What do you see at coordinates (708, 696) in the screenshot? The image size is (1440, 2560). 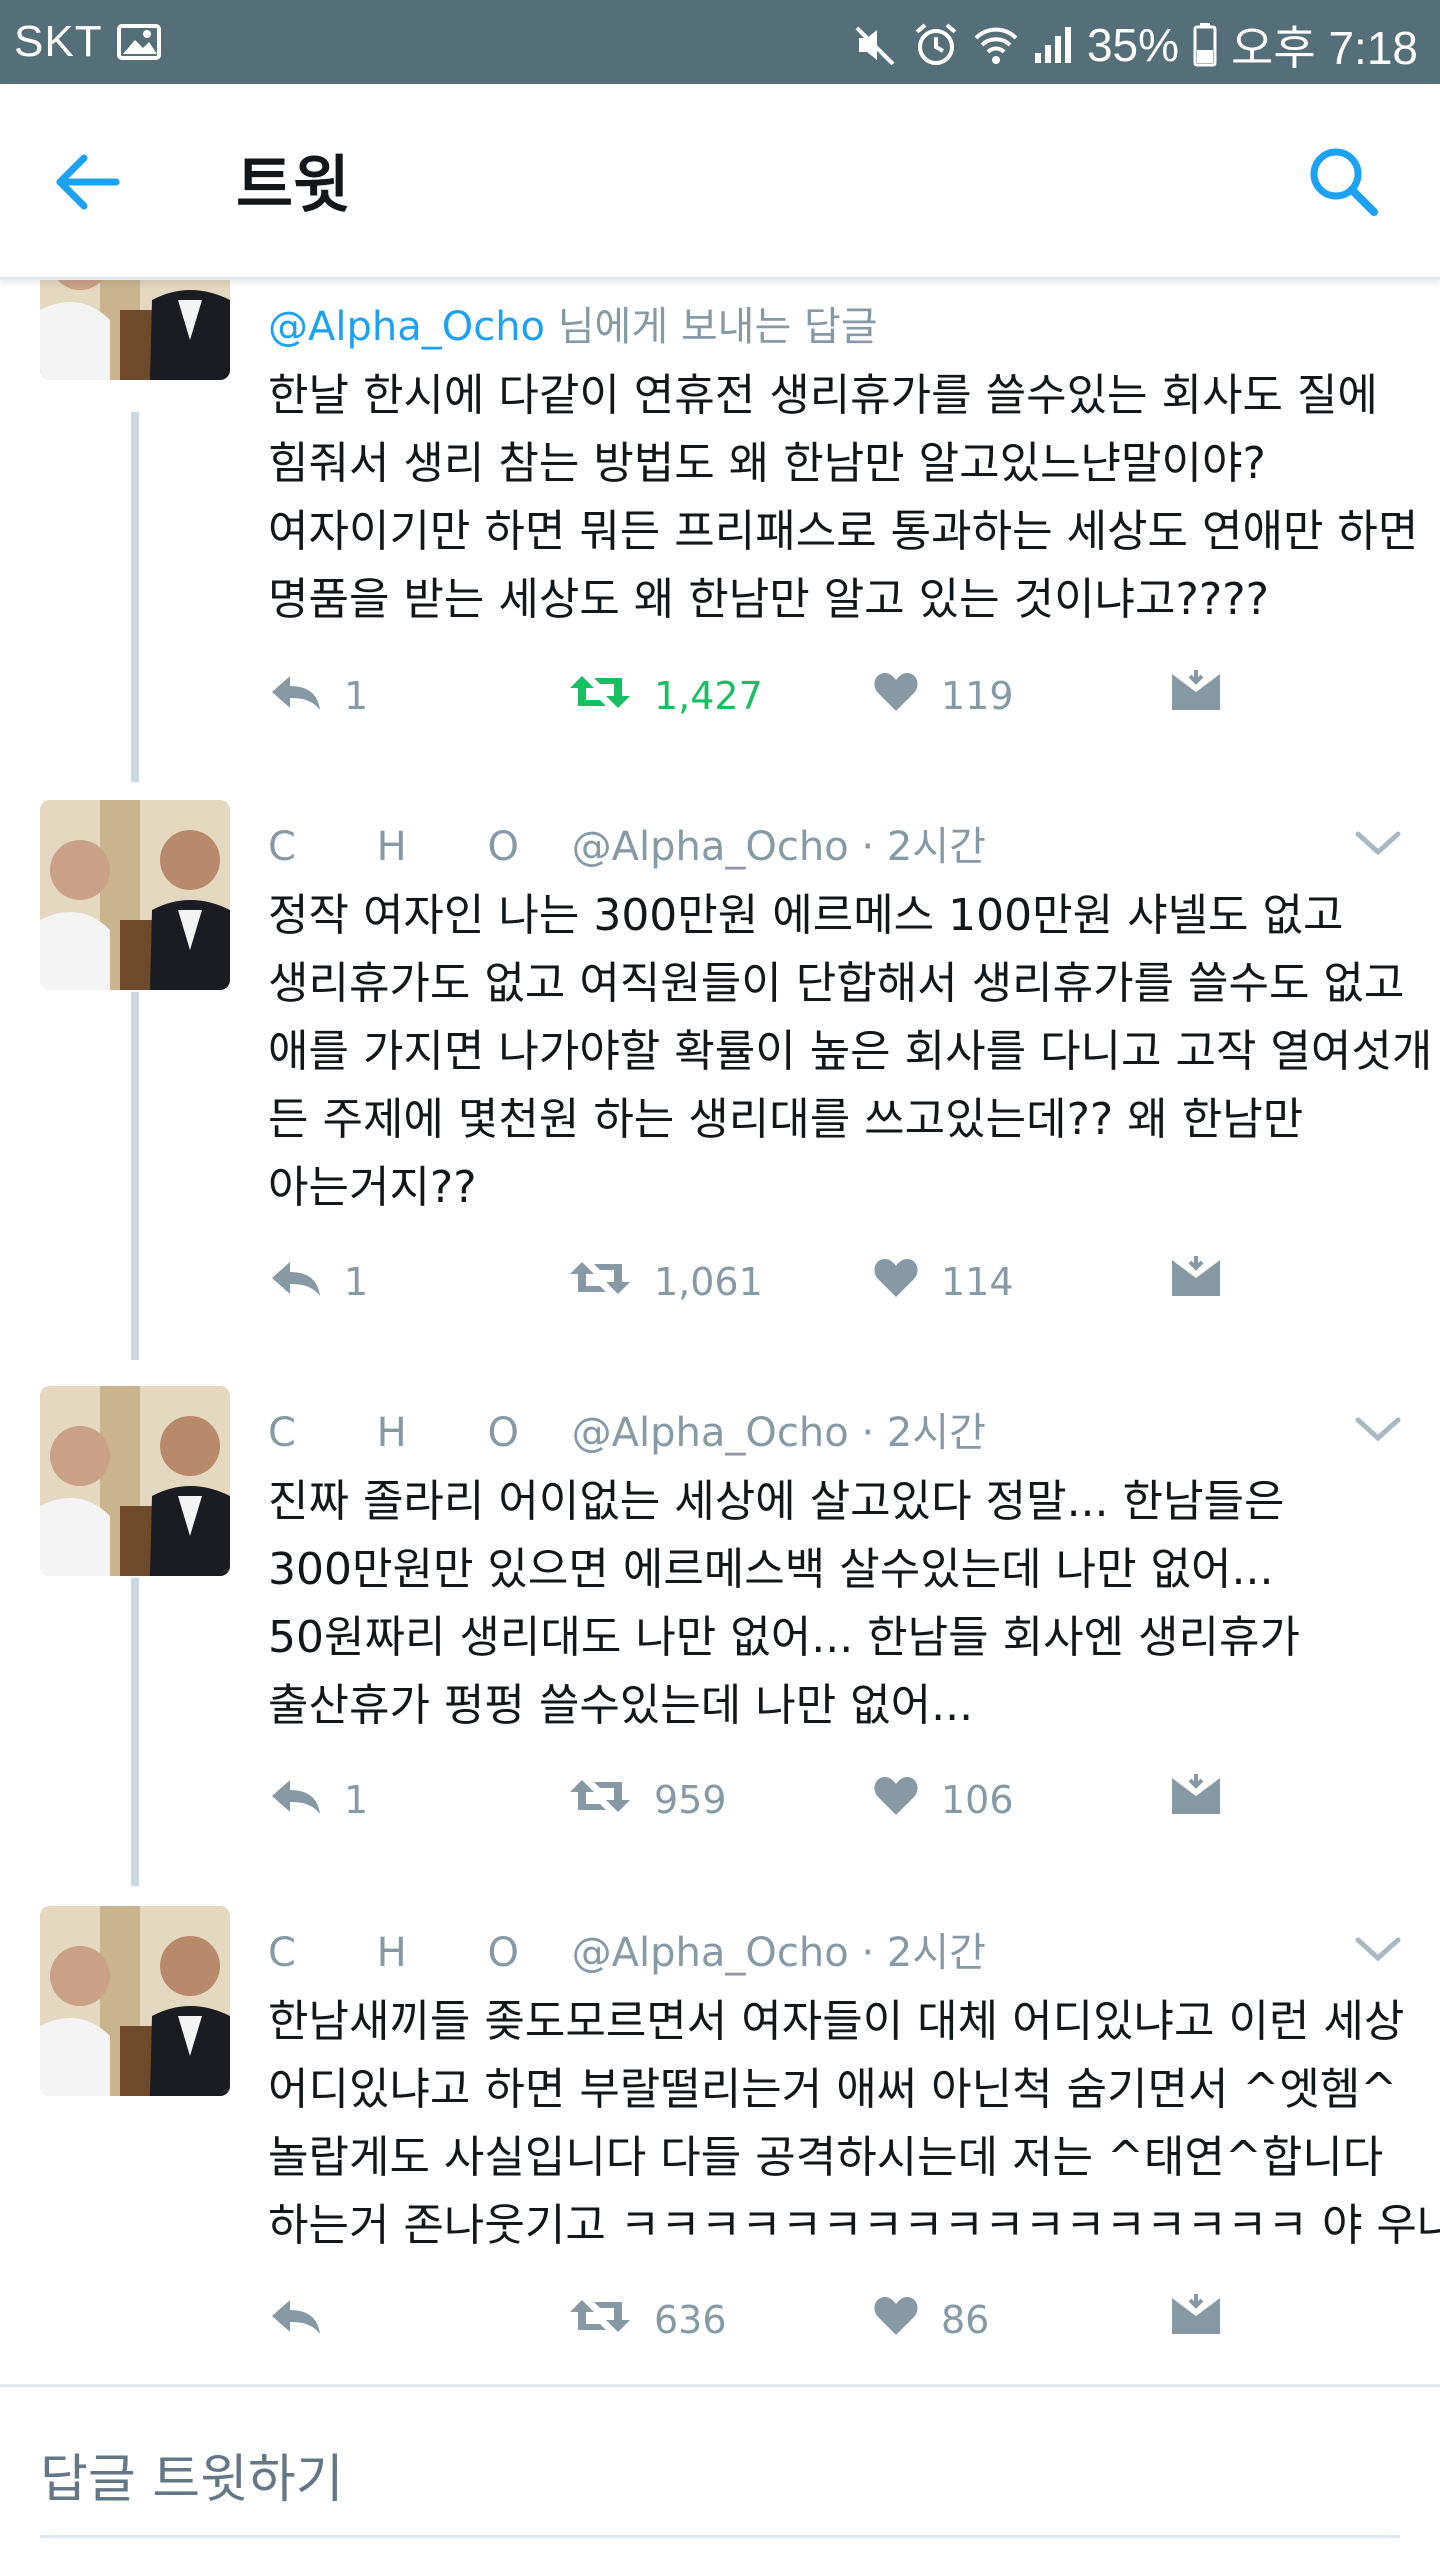 I see `retweet-count: 1,427` at bounding box center [708, 696].